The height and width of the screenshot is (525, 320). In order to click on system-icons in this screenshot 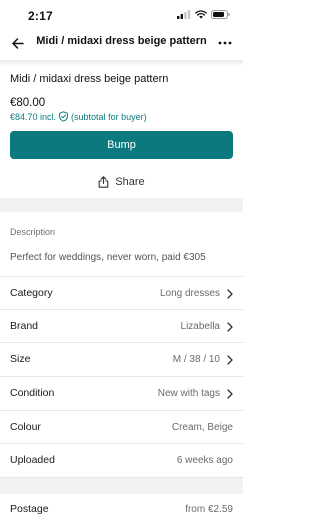, I will do `click(203, 14)`.